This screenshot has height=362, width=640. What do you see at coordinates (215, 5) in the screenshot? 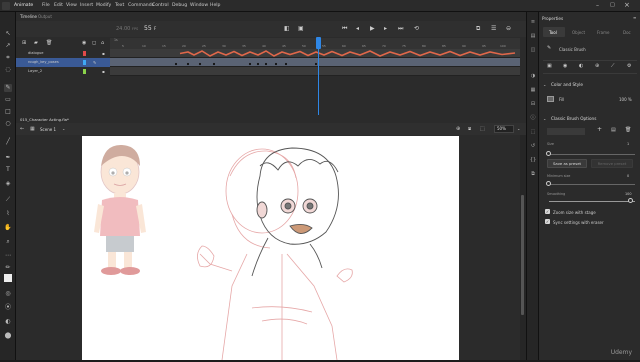
I see `menu-help: Help` at bounding box center [215, 5].